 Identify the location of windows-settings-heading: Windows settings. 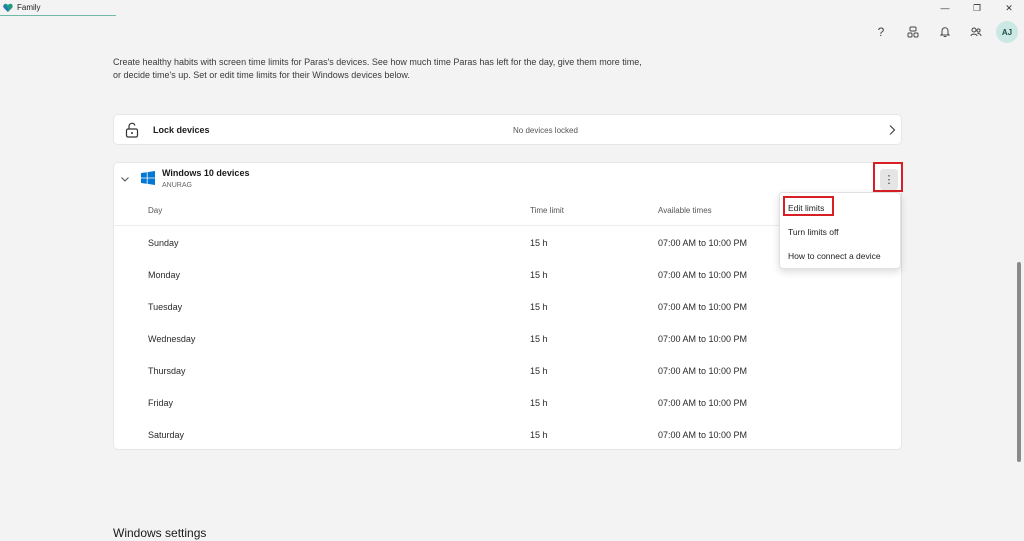
(160, 533).